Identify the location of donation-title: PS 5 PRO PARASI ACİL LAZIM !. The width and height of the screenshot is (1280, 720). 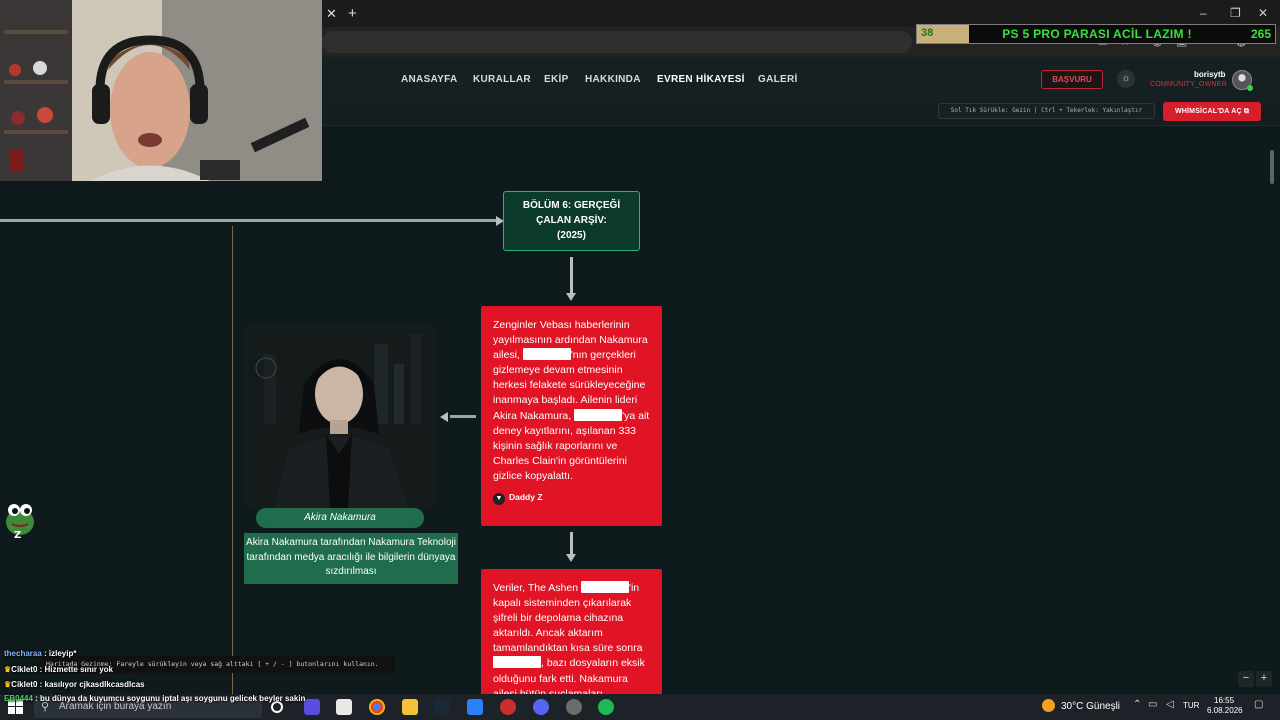
(1097, 34).